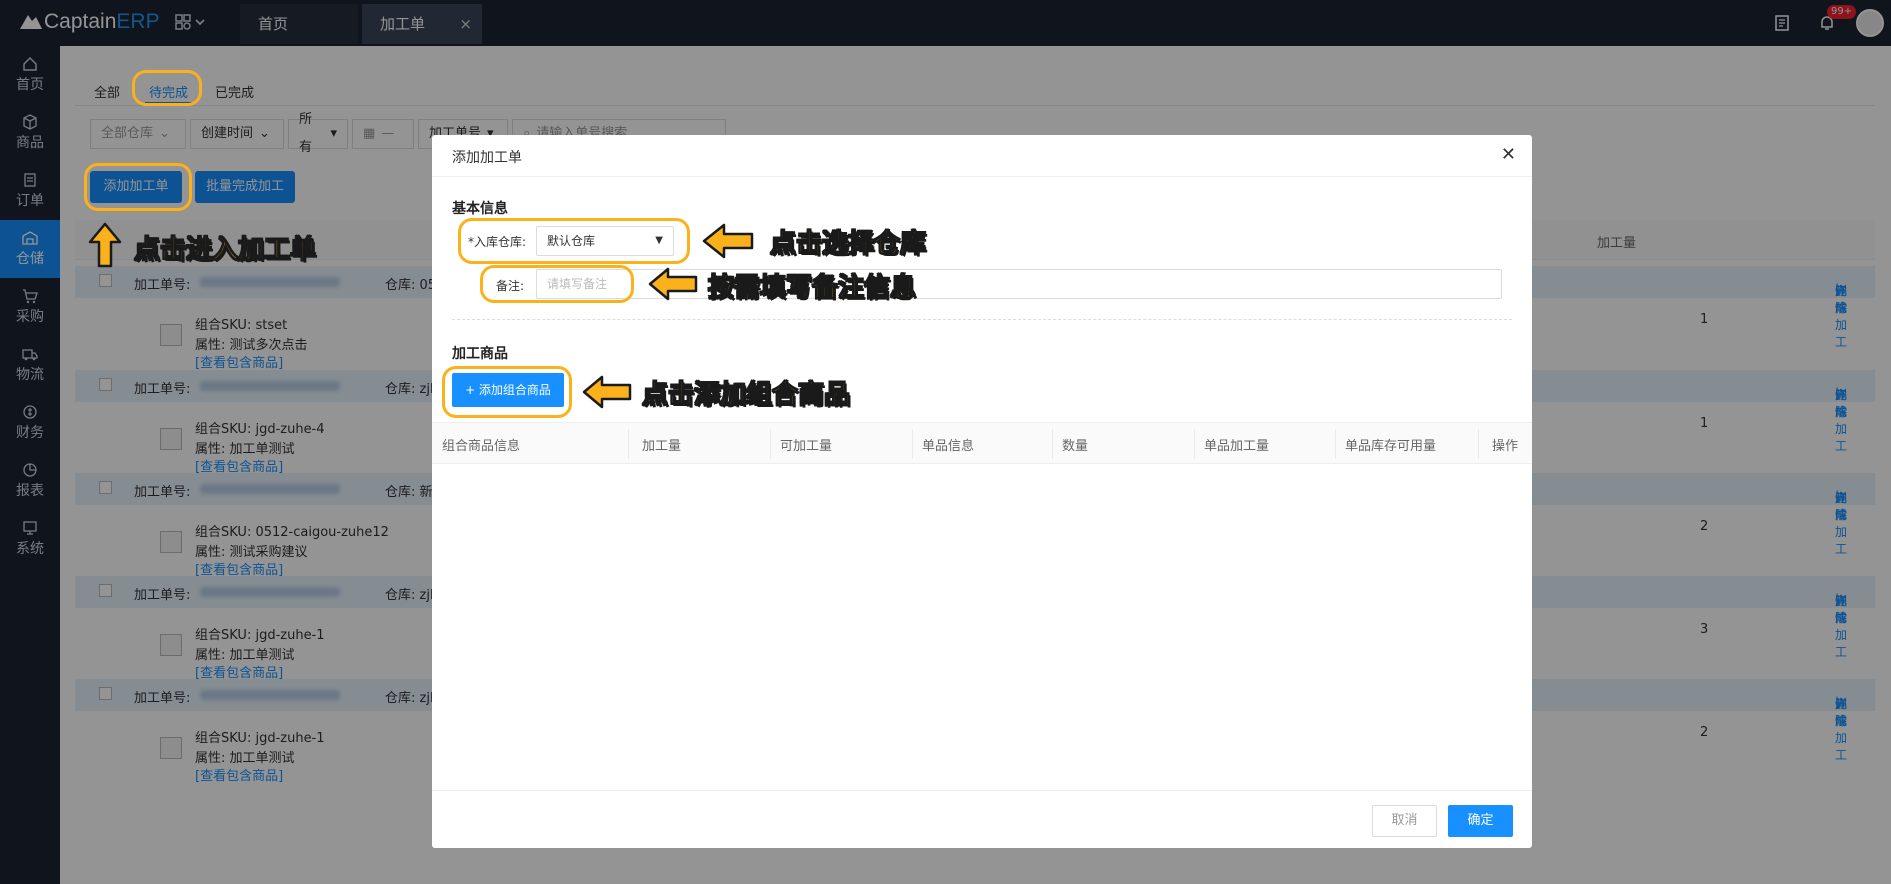  What do you see at coordinates (30, 296) in the screenshot?
I see `cart-icon` at bounding box center [30, 296].